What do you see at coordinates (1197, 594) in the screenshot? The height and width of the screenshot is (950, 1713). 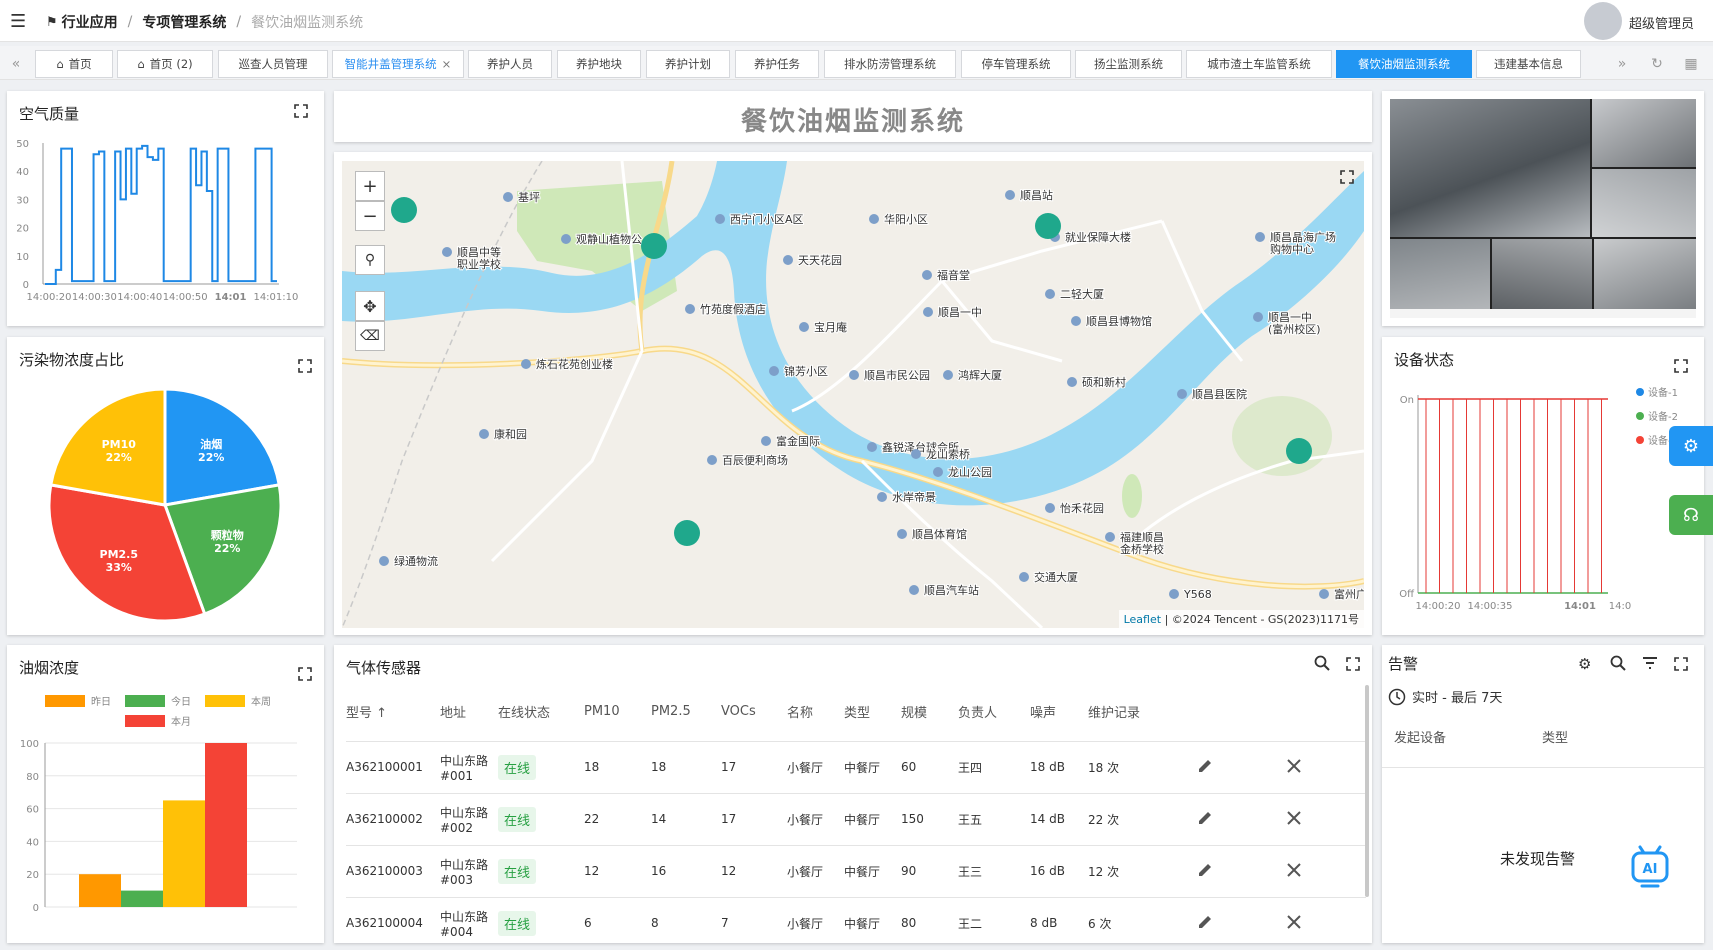 I see `map-label: Y568` at bounding box center [1197, 594].